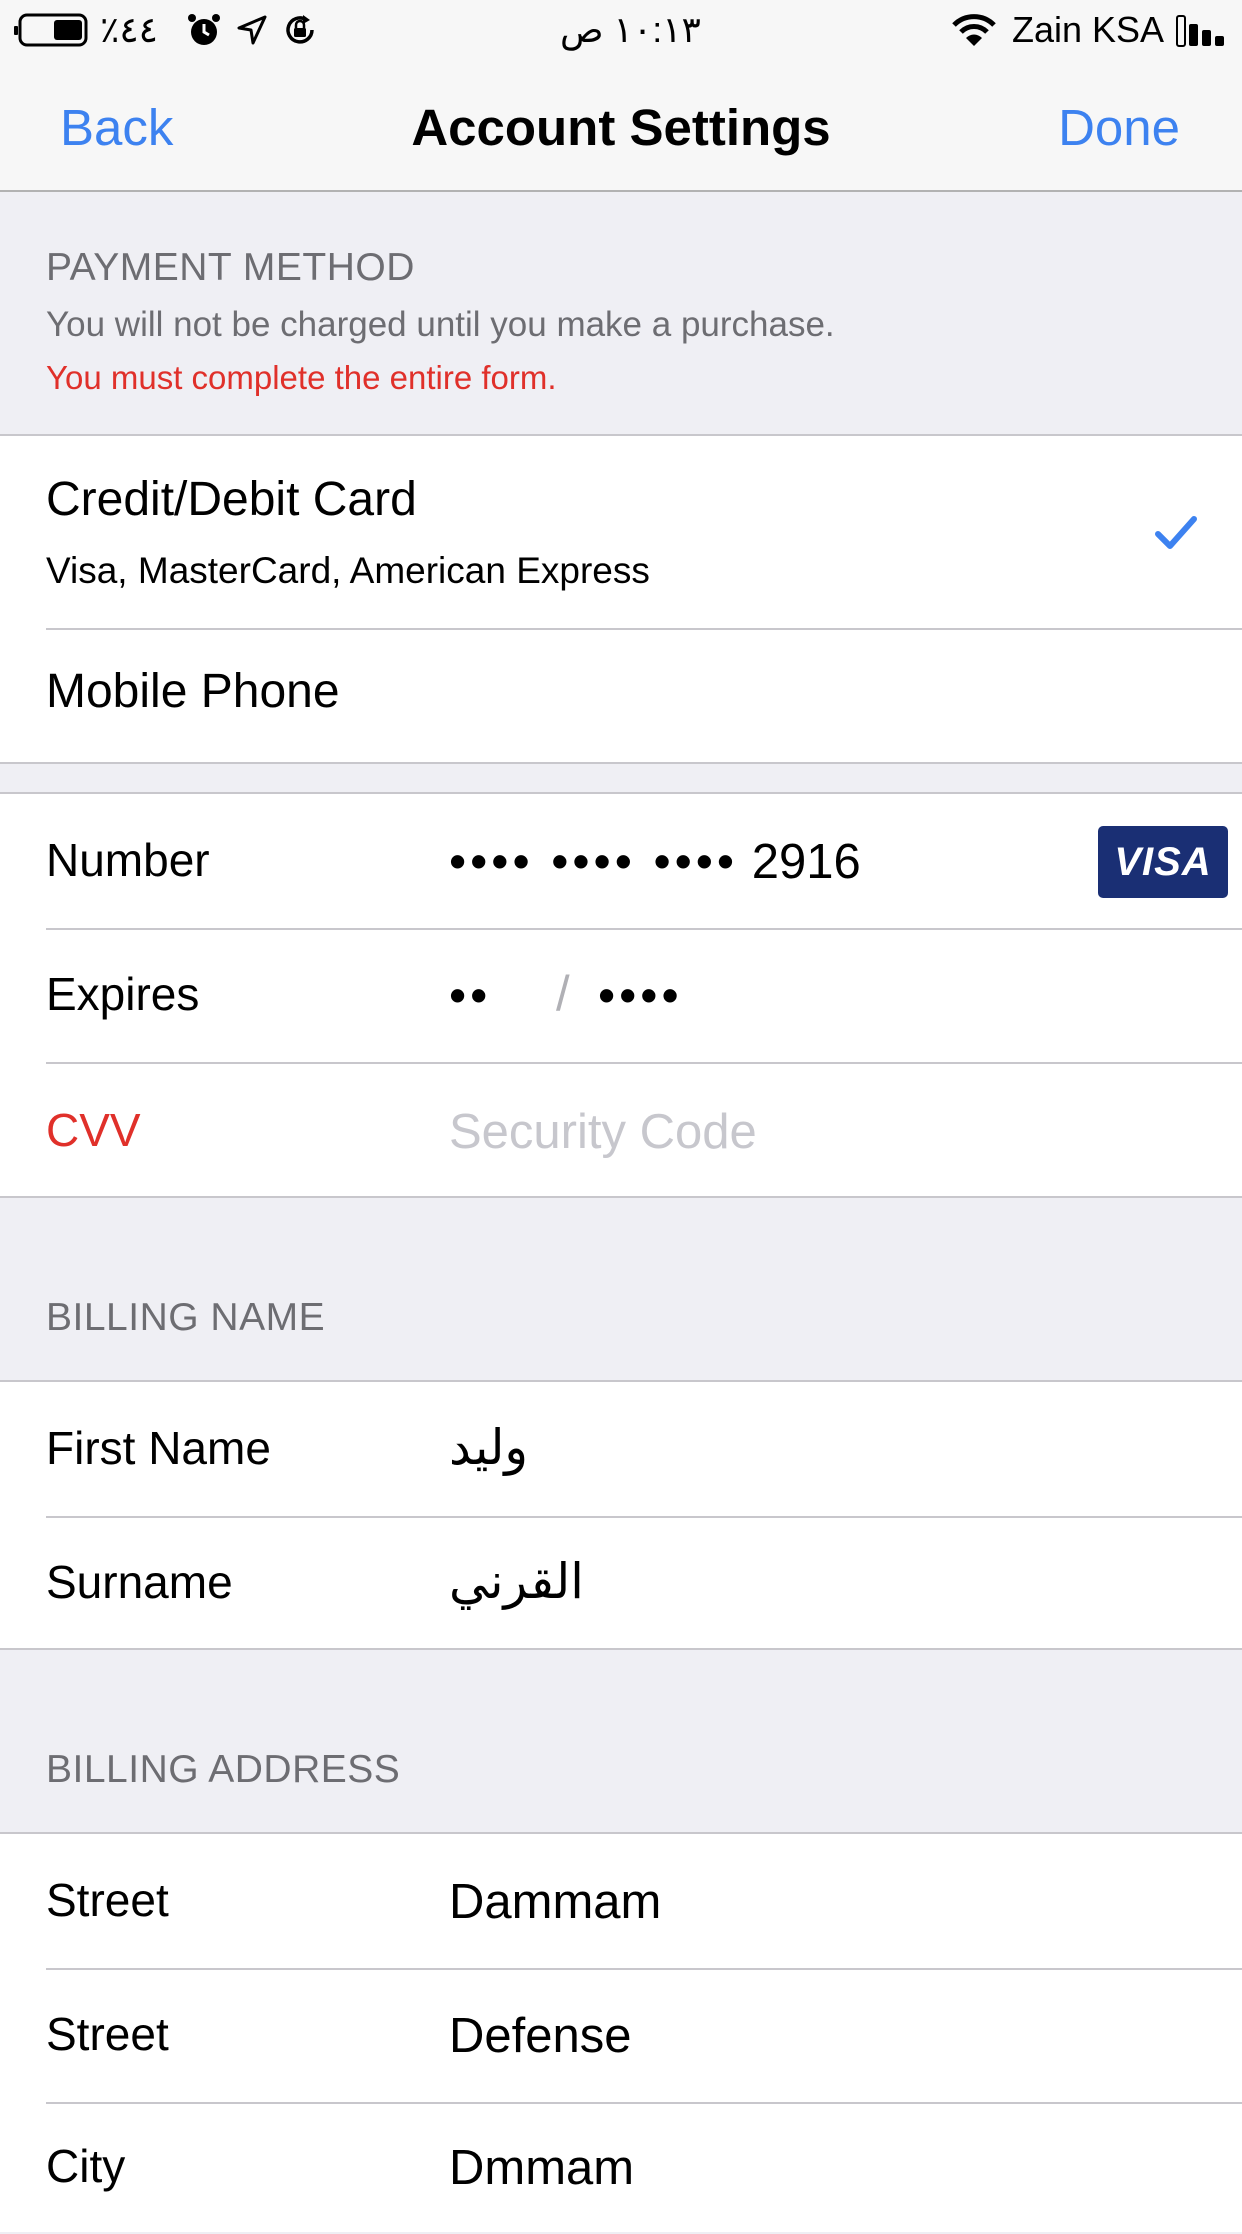  What do you see at coordinates (1163, 862) in the screenshot?
I see `visa-logo-icon: VISA` at bounding box center [1163, 862].